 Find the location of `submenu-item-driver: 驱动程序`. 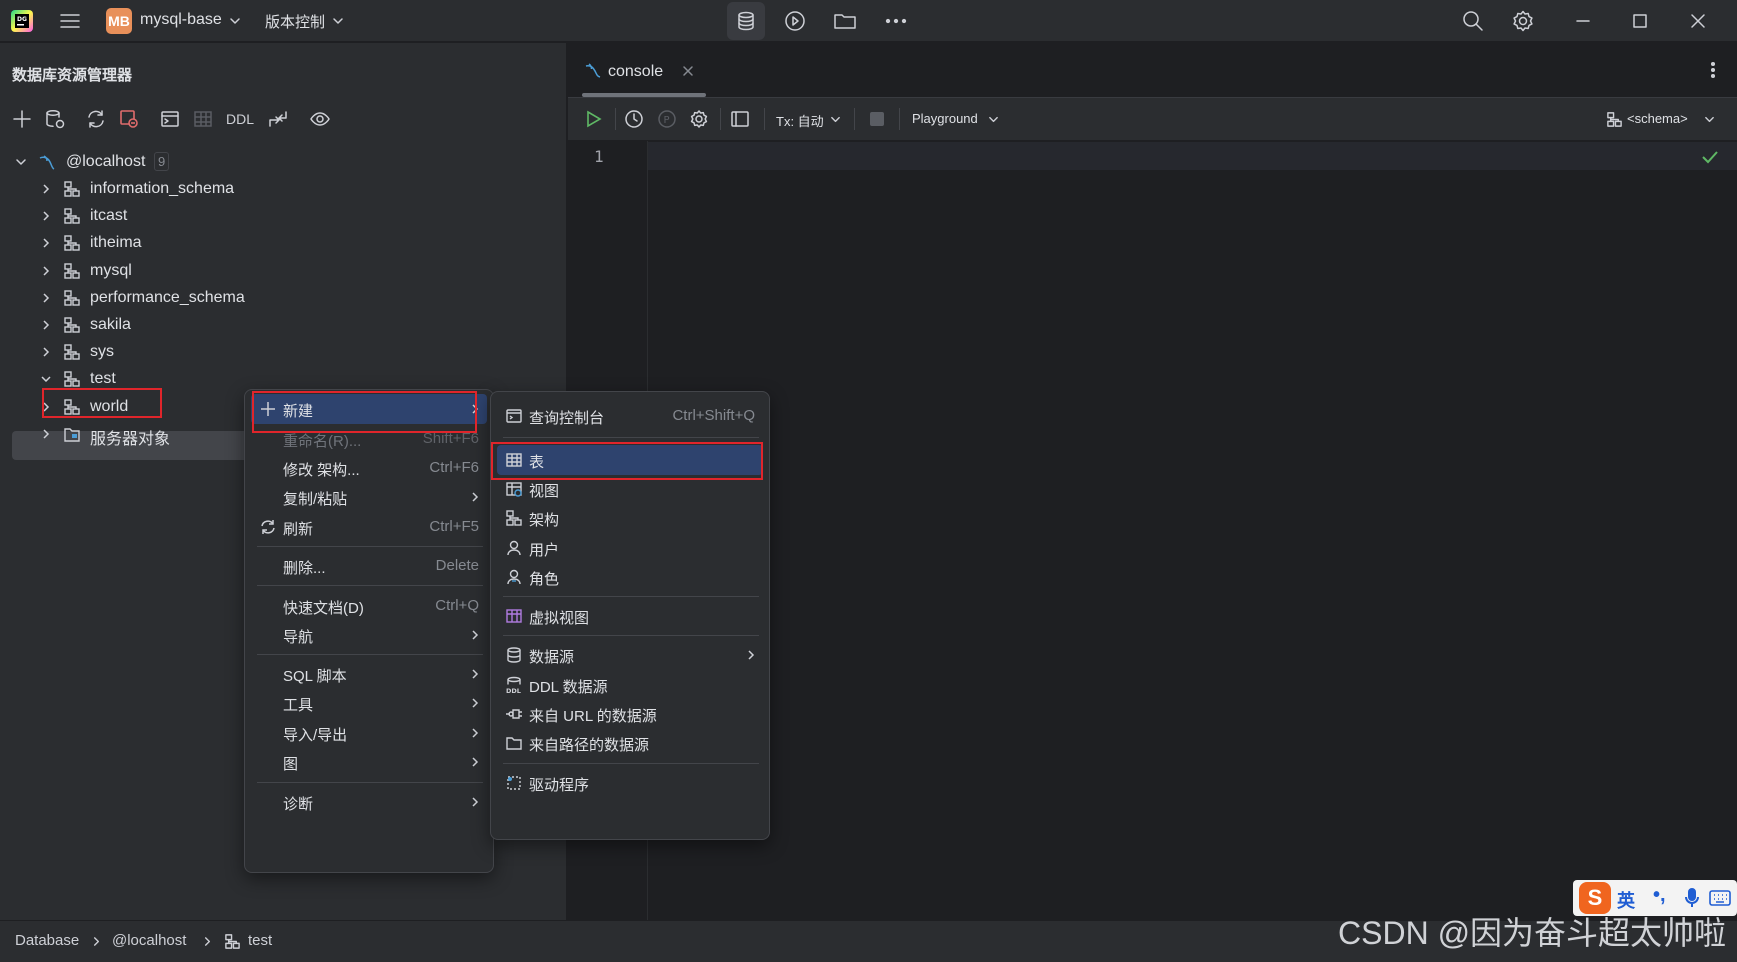

submenu-item-driver: 驱动程序 is located at coordinates (630, 783).